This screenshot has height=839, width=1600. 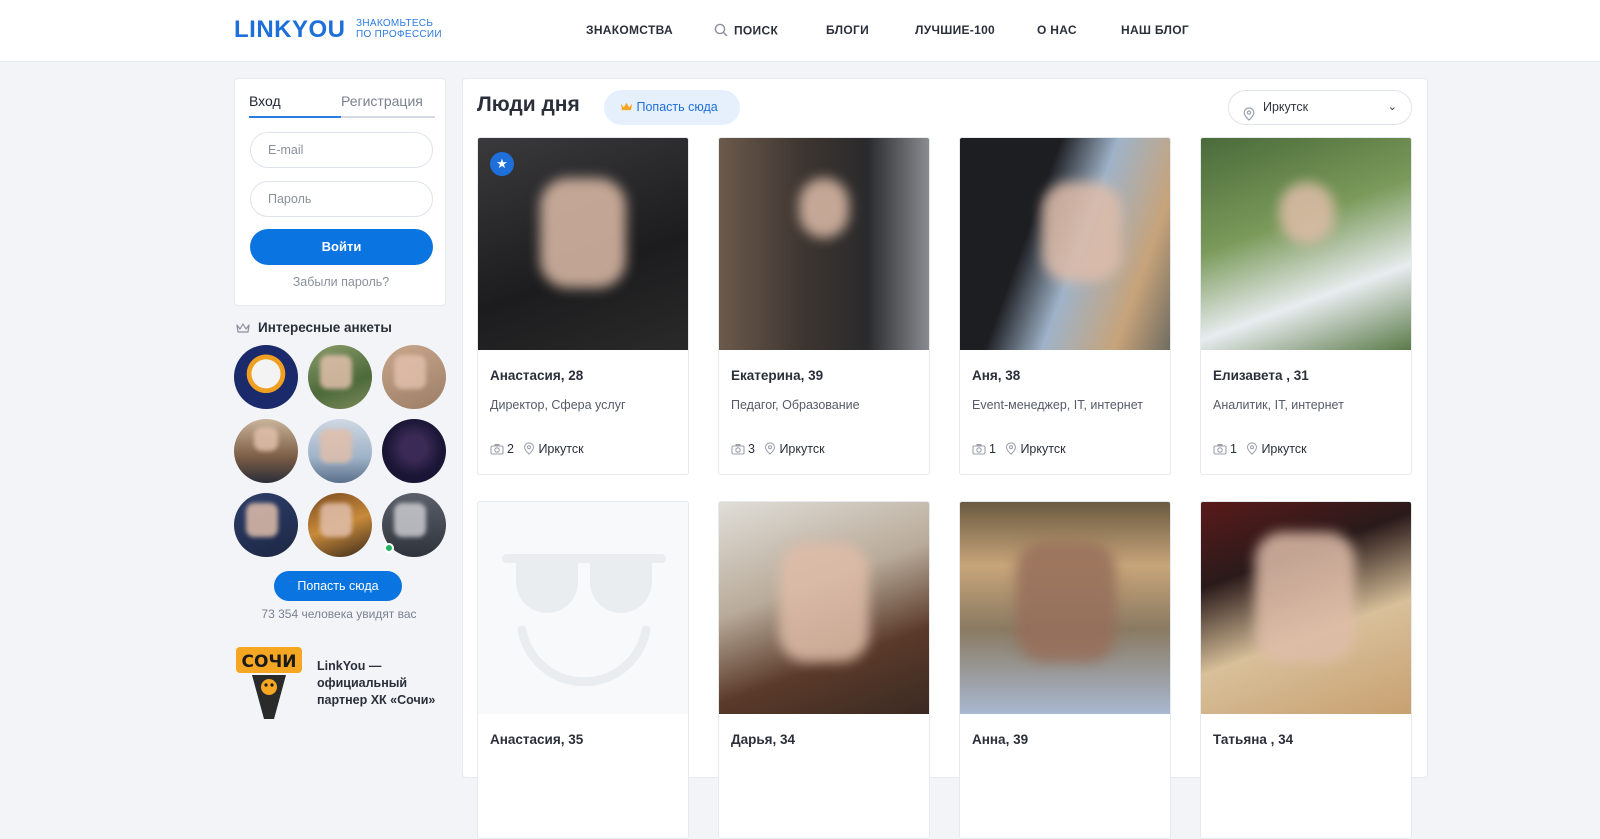 I want to click on site-logo: LINKYOU, so click(x=290, y=30).